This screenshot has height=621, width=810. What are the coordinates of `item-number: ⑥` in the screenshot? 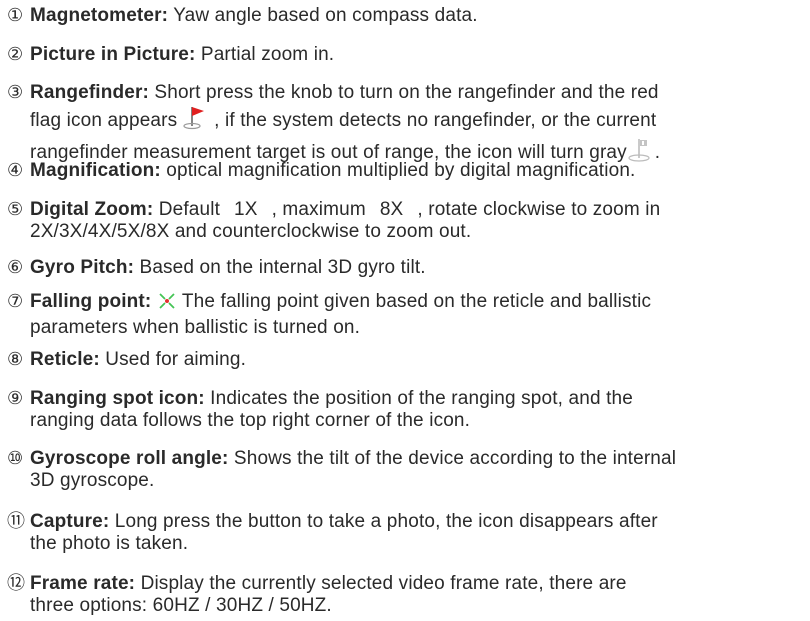 It's located at (15, 267).